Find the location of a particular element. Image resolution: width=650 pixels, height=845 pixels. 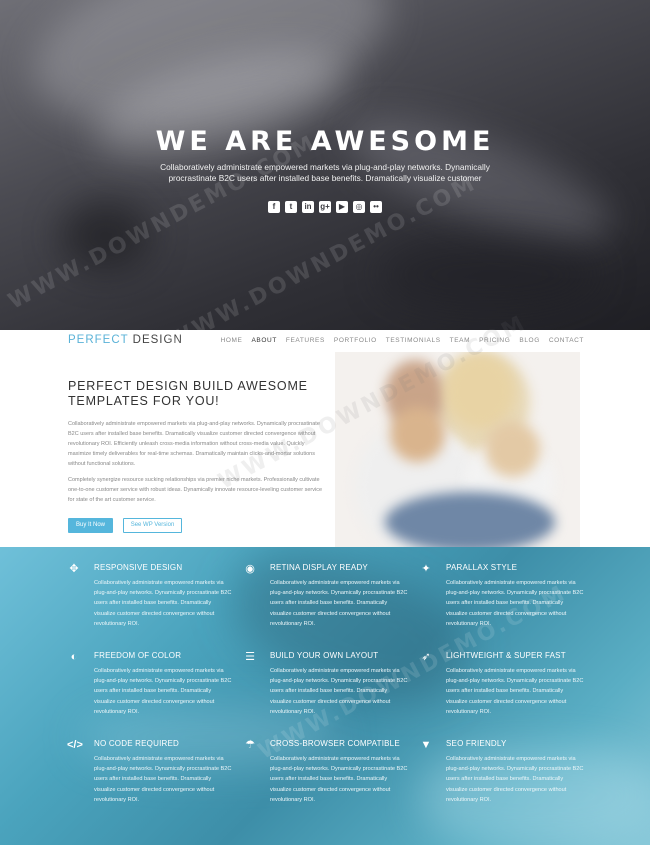

list-icon: ☰ is located at coordinates (250, 657).